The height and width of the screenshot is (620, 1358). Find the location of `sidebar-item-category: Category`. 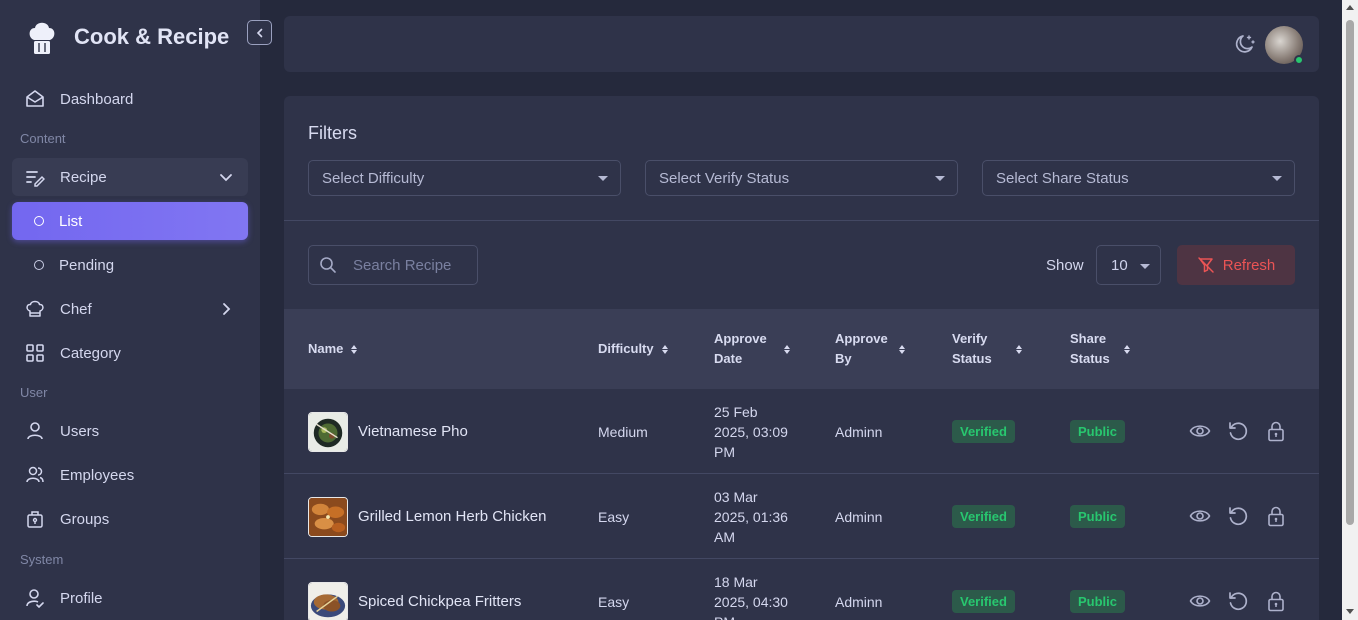

sidebar-item-category: Category is located at coordinates (130, 353).